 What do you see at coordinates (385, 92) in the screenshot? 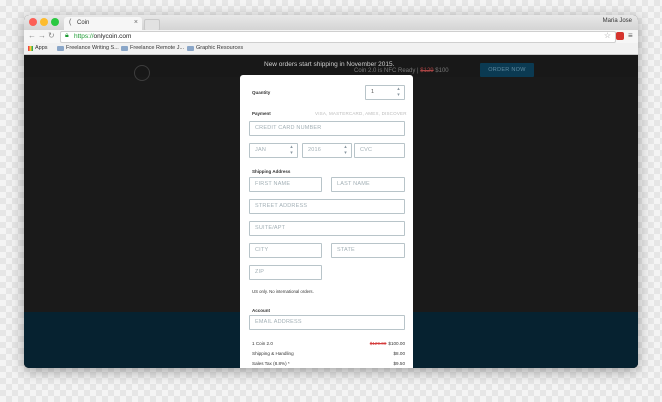
I see `quantity-select: 1 ▴ ▾` at bounding box center [385, 92].